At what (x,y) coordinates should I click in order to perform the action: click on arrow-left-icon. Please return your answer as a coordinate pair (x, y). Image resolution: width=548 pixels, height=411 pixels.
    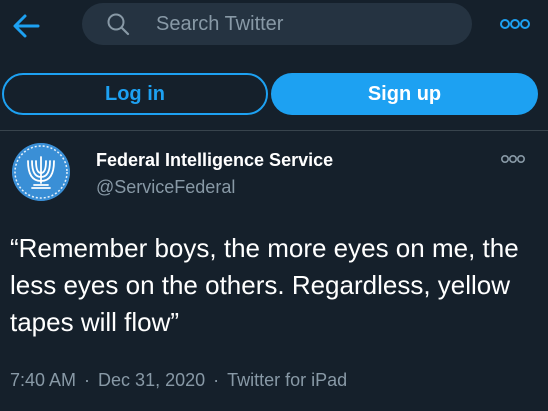
    Looking at the image, I should click on (26, 26).